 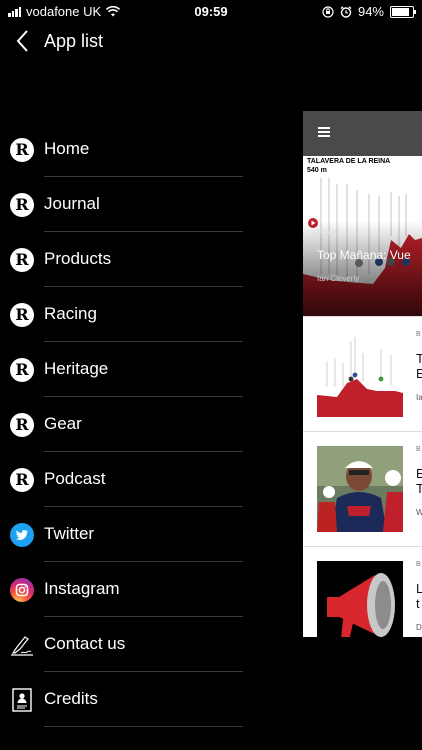 I want to click on menu-item-label: Gear, so click(x=63, y=423).